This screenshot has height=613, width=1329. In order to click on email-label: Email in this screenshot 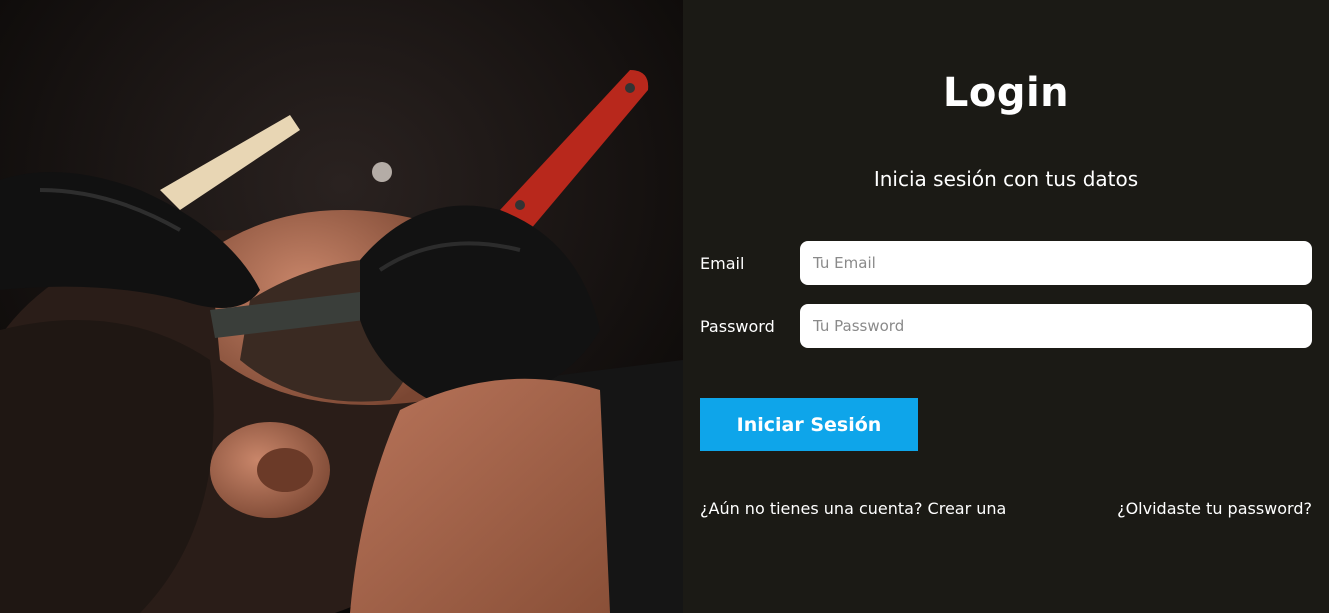, I will do `click(722, 263)`.